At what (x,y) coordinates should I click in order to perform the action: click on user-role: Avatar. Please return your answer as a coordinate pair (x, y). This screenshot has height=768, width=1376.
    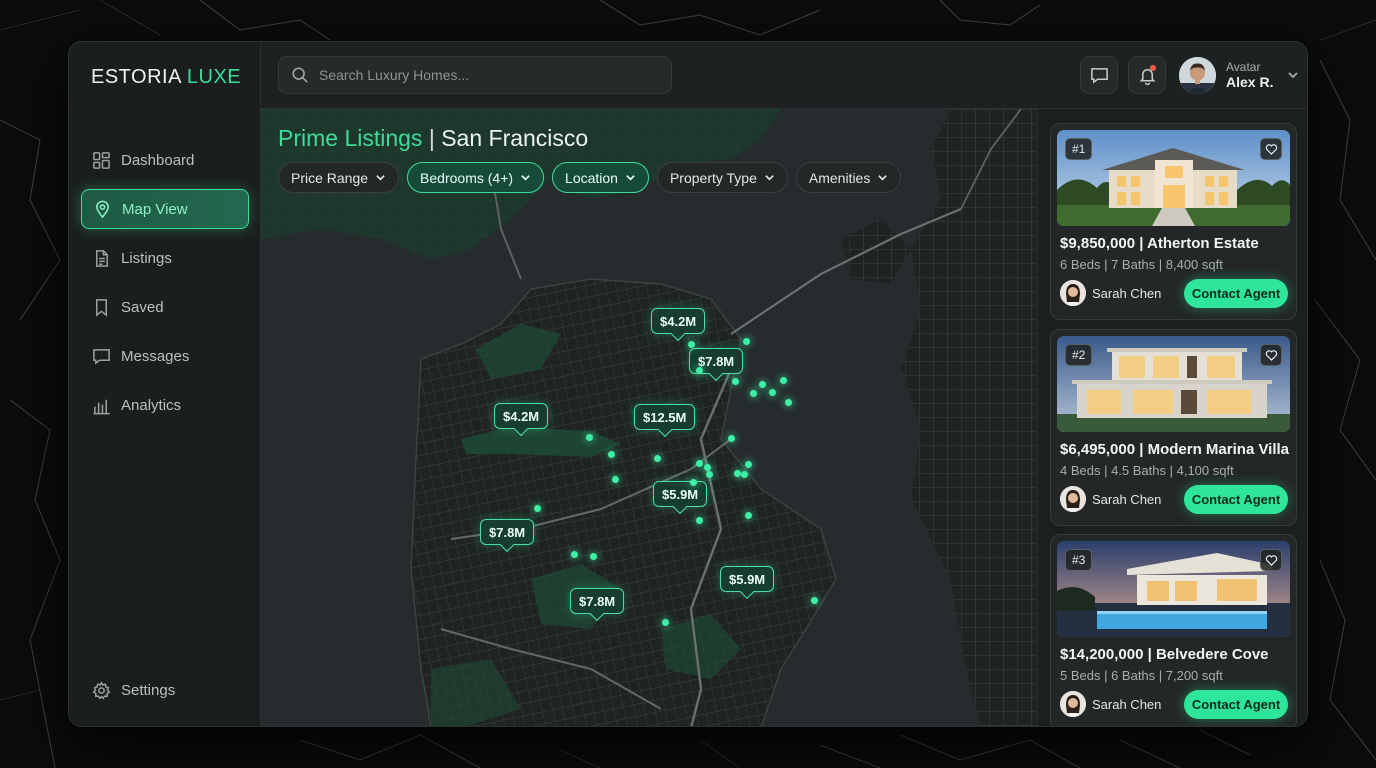
    Looking at the image, I should click on (1243, 67).